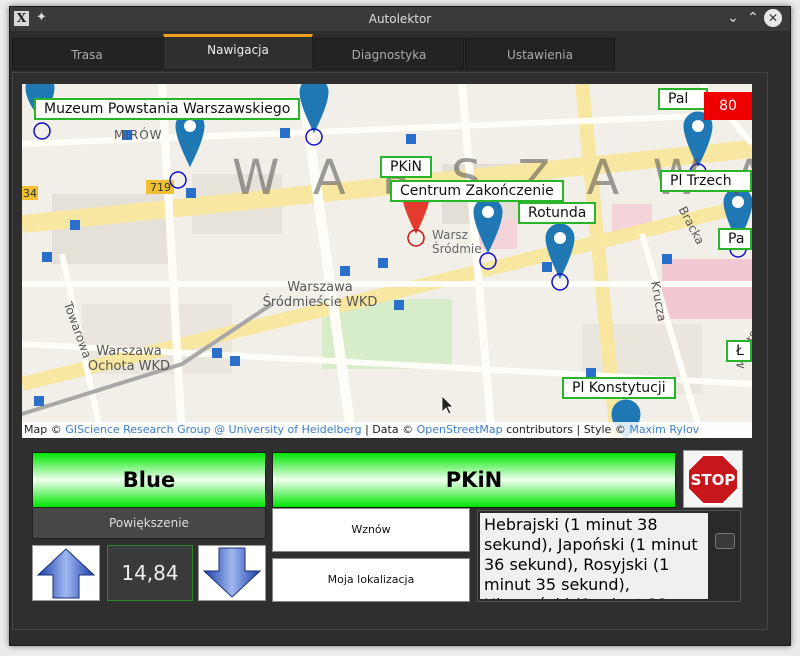 The width and height of the screenshot is (800, 656). Describe the element at coordinates (477, 191) in the screenshot. I see `stop-label-centrum: Centrum Zakończenie` at that location.